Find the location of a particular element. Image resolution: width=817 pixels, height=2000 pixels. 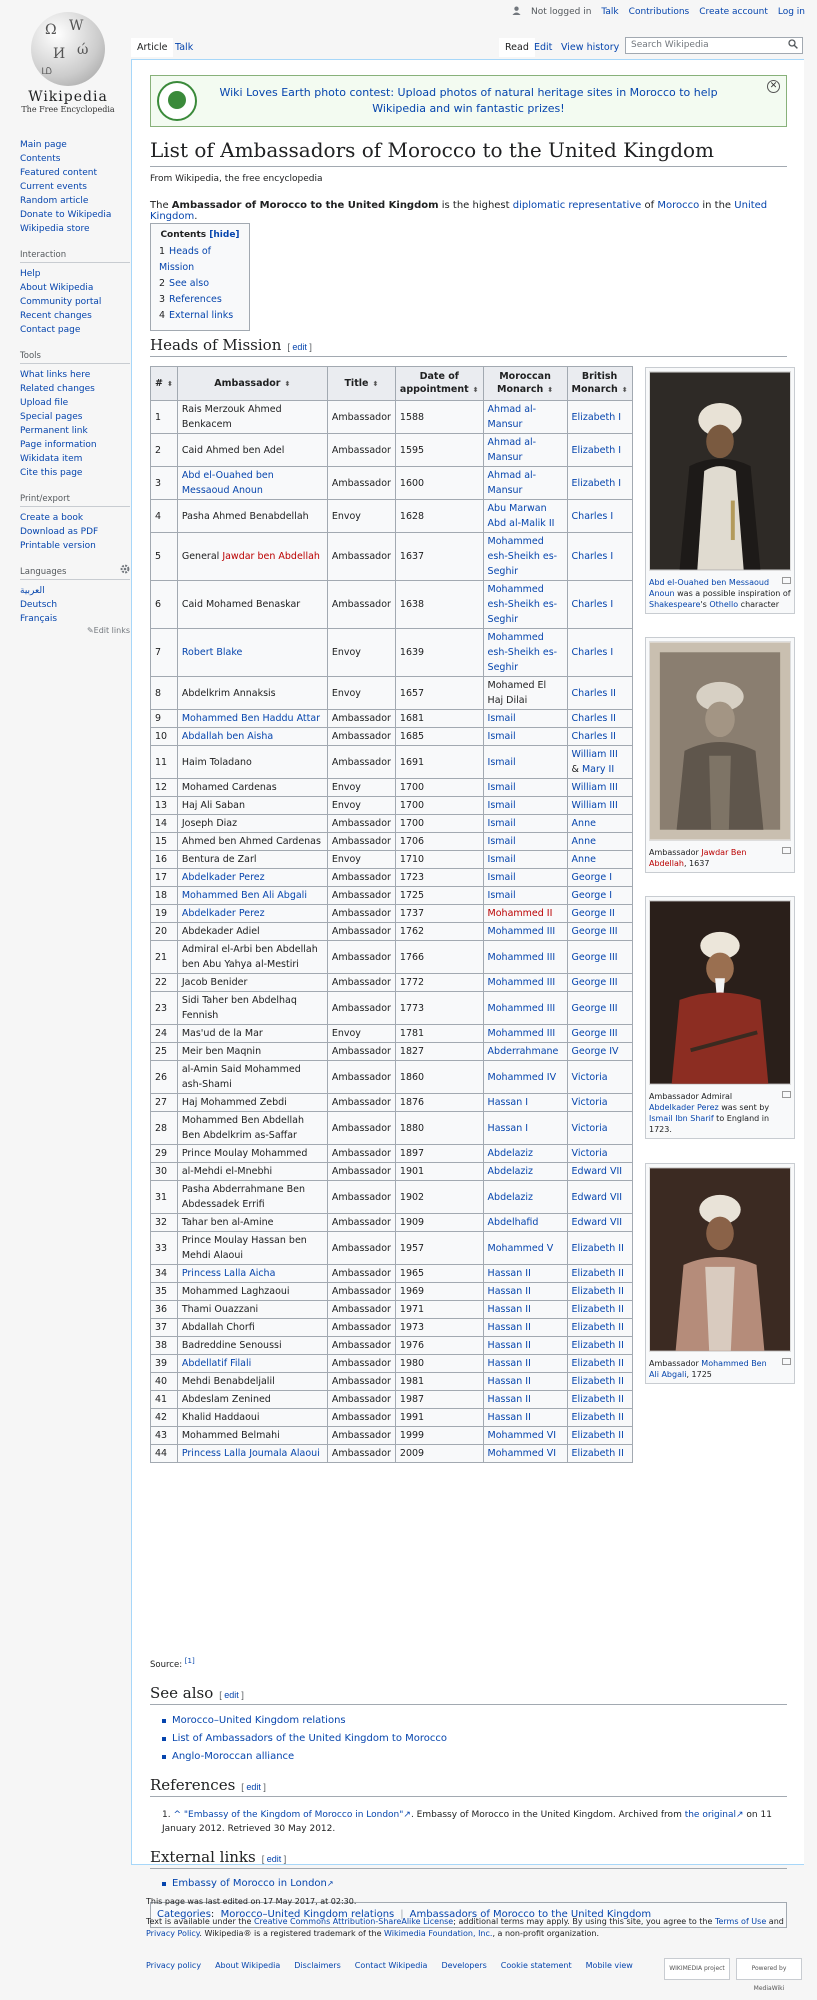

link-diplomatic-representative: diplomatic representative is located at coordinates (577, 205).